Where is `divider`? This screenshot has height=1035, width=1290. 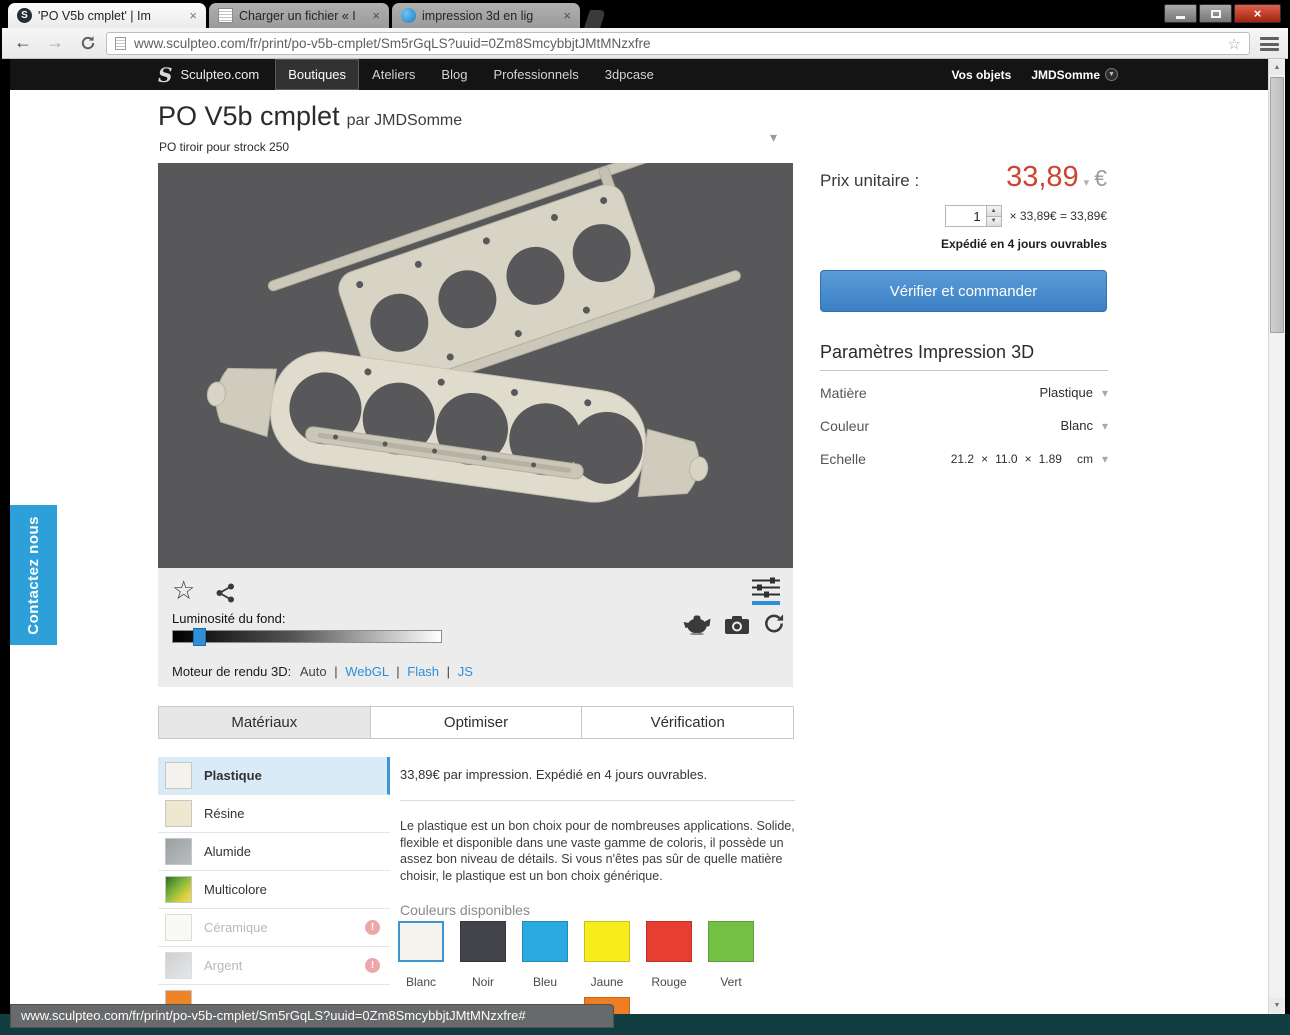 divider is located at coordinates (597, 800).